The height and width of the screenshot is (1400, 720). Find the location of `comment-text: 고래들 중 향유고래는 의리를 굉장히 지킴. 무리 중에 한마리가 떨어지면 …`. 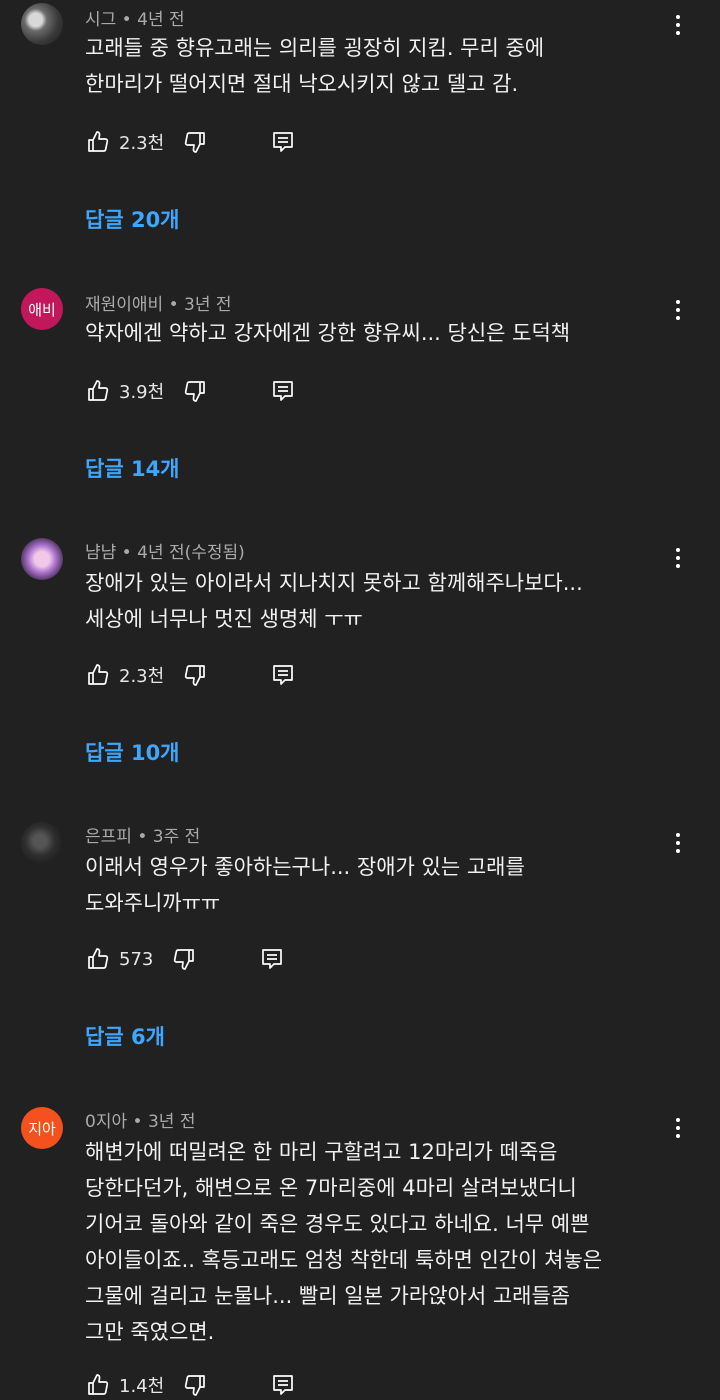

comment-text: 고래들 중 향유고래는 의리를 굉장히 지킴. 무리 중에 한마리가 떨어지면 … is located at coordinates (370, 66).